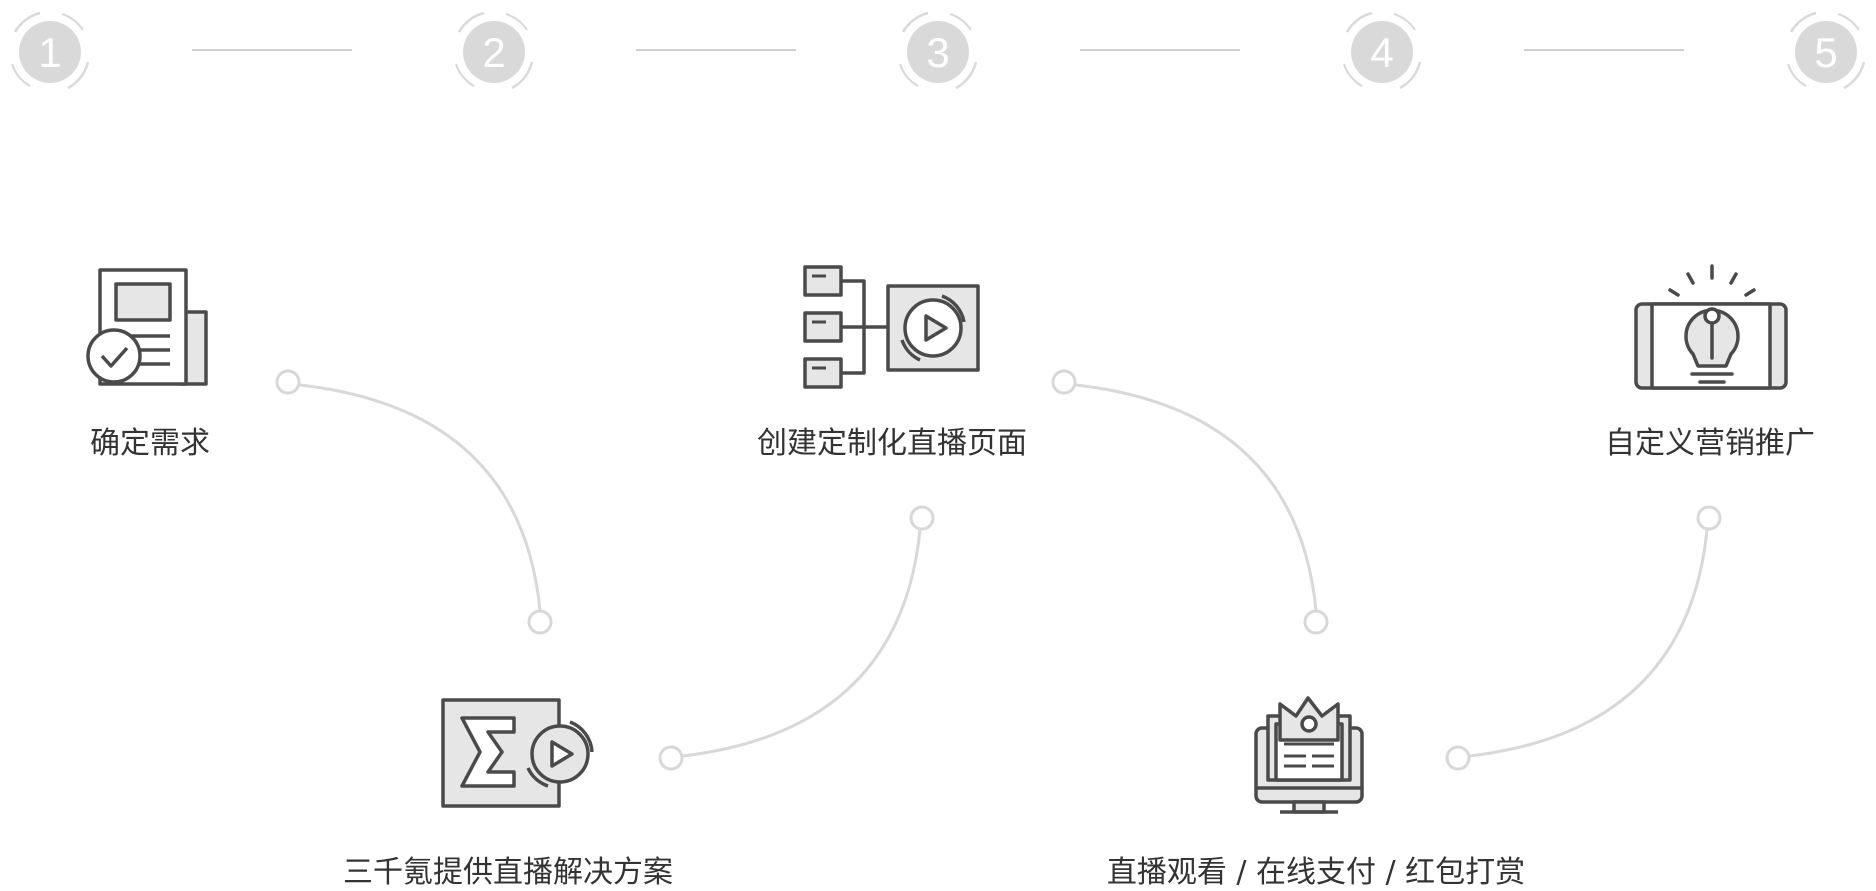  I want to click on step-number: 1, so click(49, 52).